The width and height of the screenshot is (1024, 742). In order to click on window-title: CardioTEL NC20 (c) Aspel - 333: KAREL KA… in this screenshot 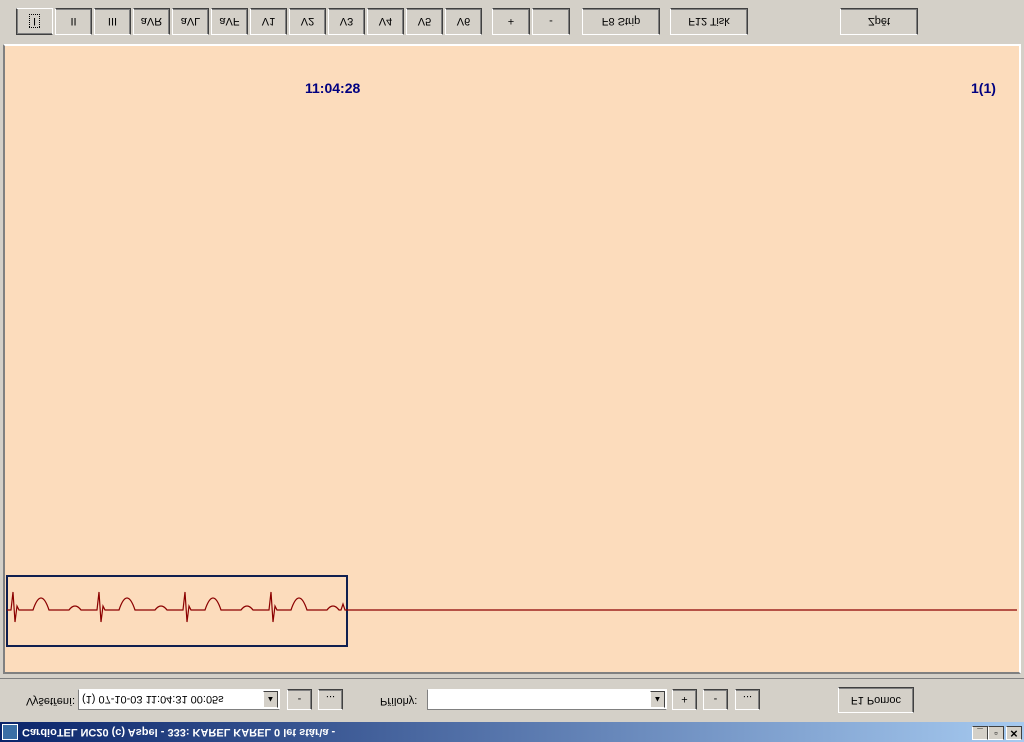, I will do `click(179, 732)`.